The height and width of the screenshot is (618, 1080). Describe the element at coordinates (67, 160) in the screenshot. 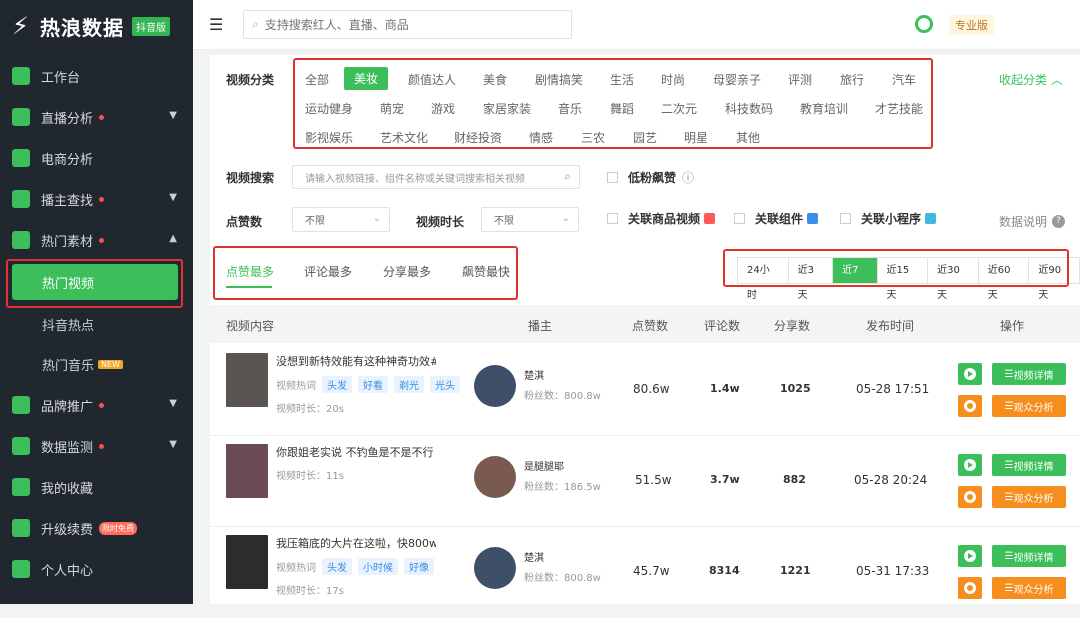

I see `sidebar-item-label: 电商分析` at that location.